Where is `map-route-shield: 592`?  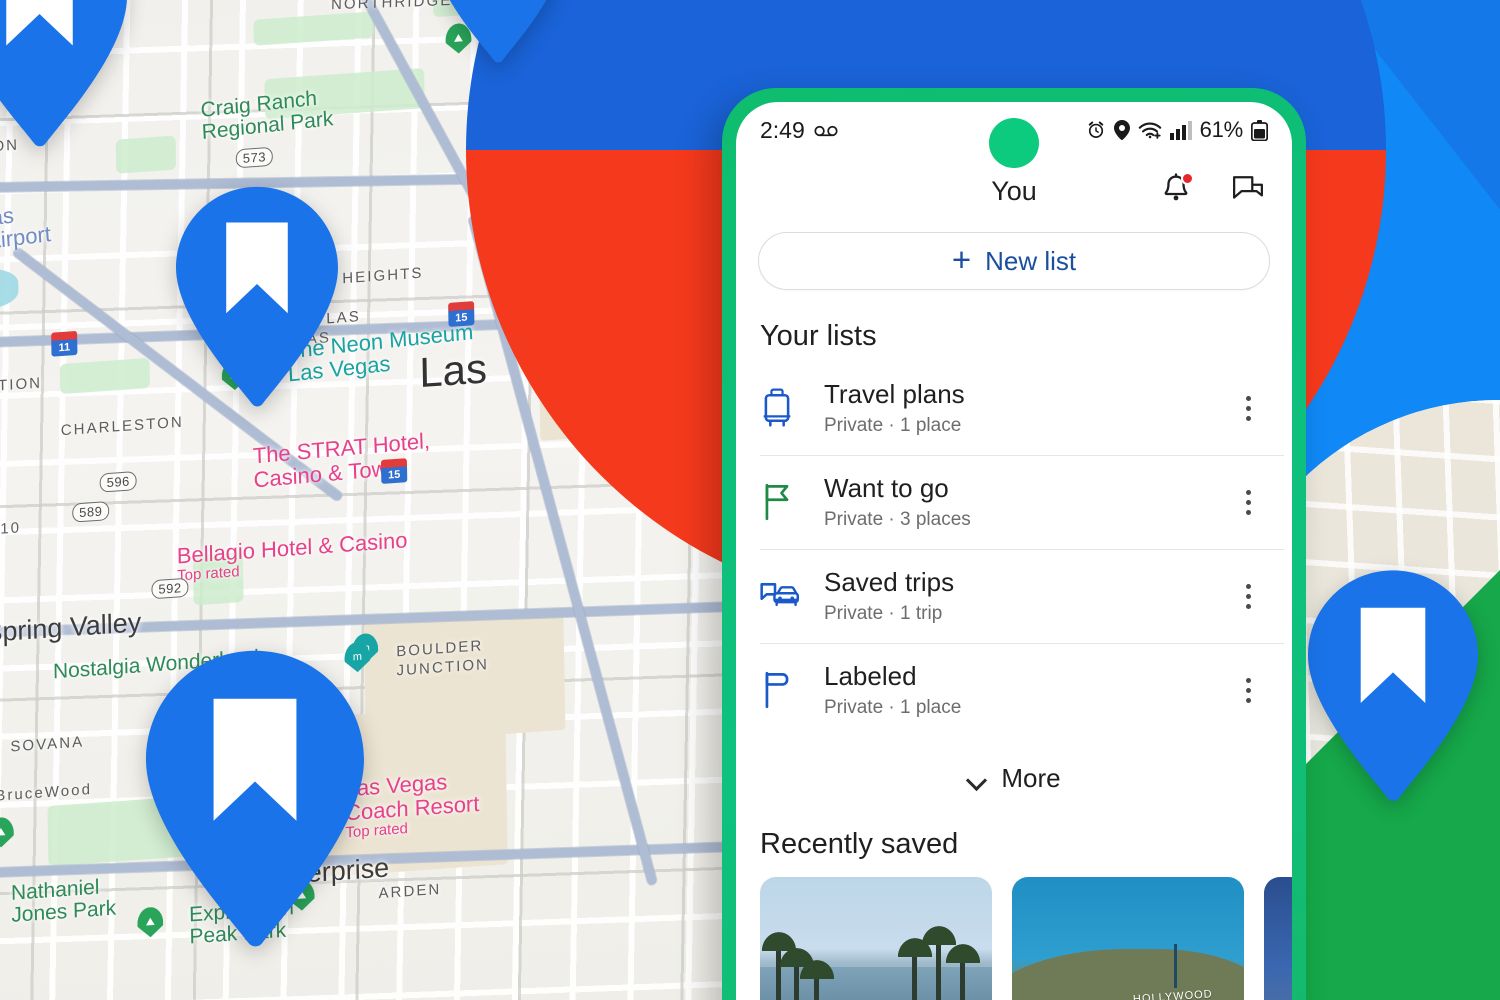 map-route-shield: 592 is located at coordinates (170, 588).